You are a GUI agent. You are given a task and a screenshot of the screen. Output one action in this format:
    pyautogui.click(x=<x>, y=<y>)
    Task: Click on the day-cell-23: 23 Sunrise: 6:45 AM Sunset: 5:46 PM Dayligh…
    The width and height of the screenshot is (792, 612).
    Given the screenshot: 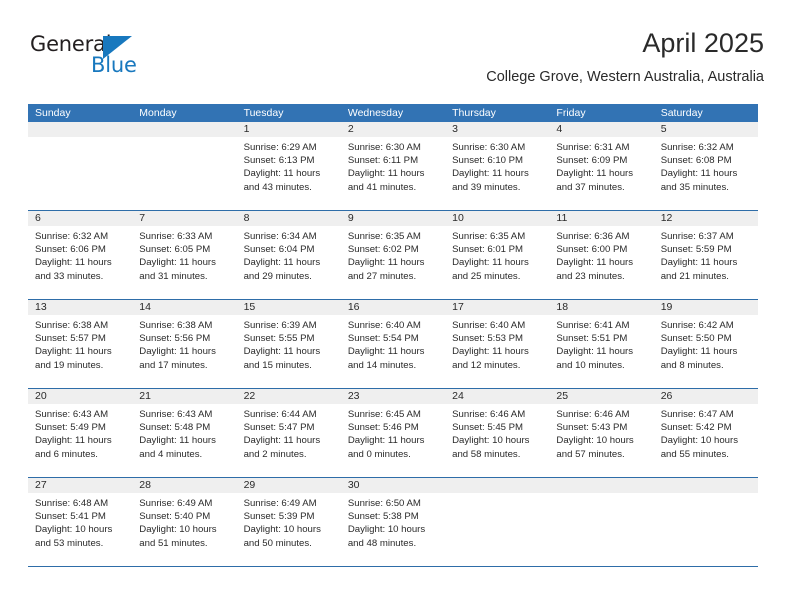 What is the action you would take?
    pyautogui.click(x=393, y=433)
    